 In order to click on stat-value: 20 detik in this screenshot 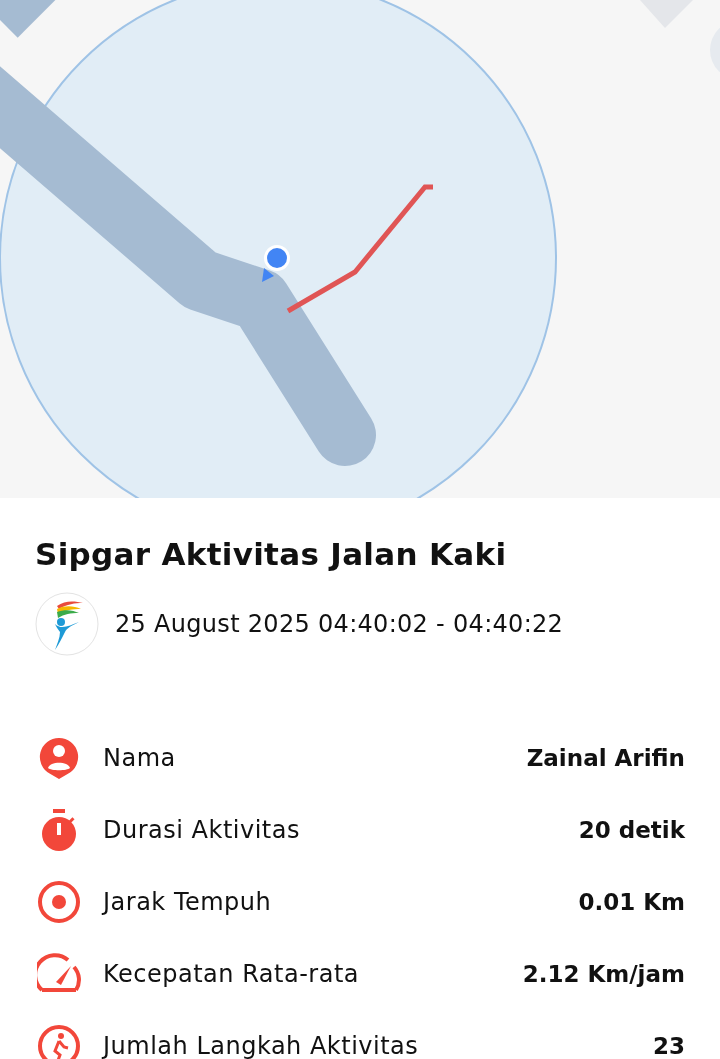, I will do `click(631, 830)`.